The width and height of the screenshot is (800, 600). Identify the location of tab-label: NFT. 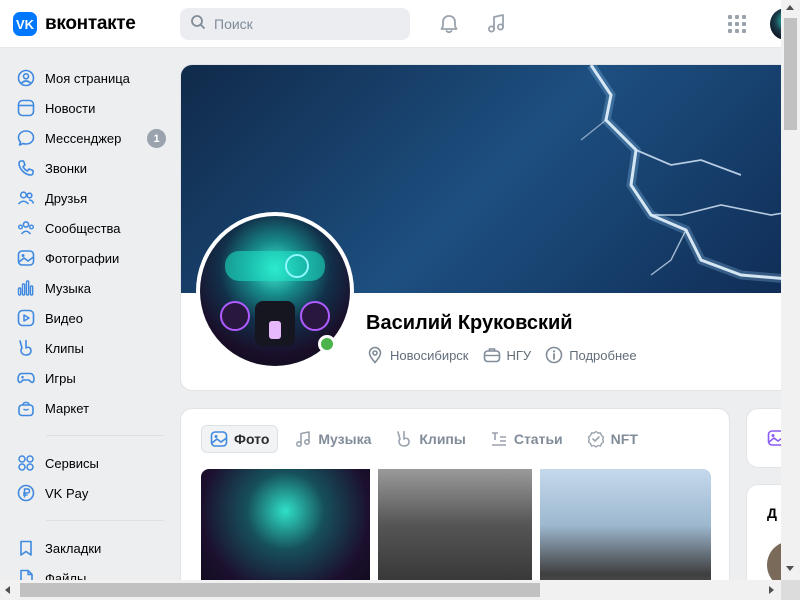
(624, 439).